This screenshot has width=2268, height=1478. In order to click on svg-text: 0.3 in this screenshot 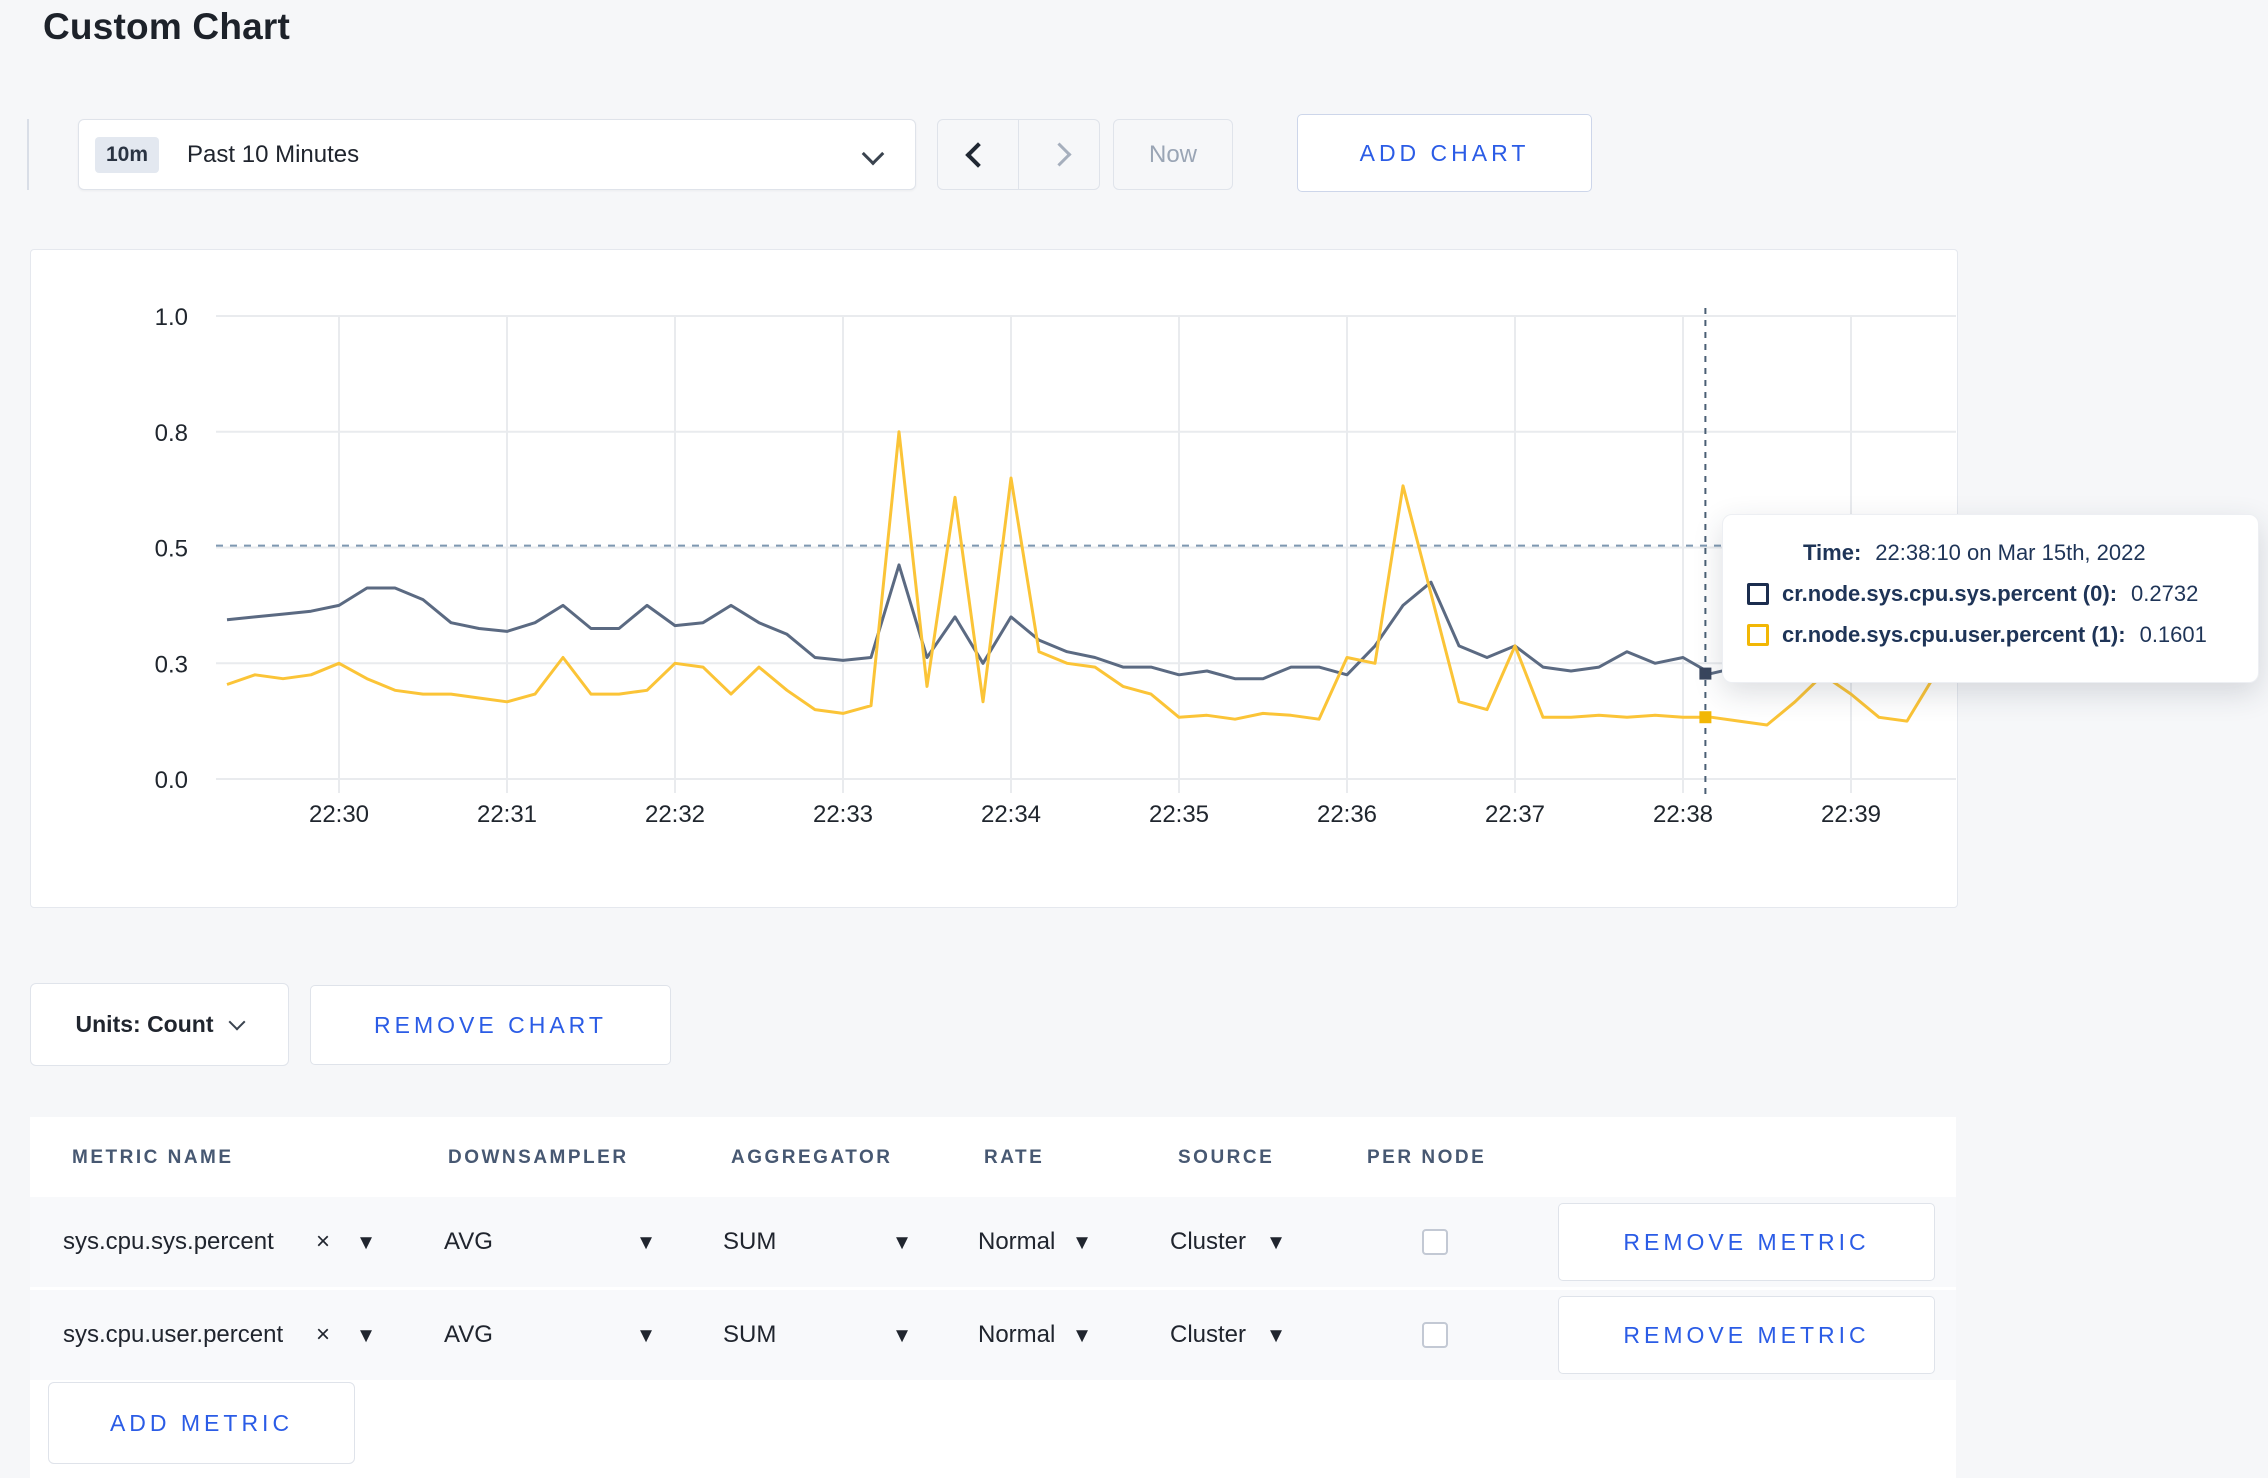, I will do `click(171, 664)`.